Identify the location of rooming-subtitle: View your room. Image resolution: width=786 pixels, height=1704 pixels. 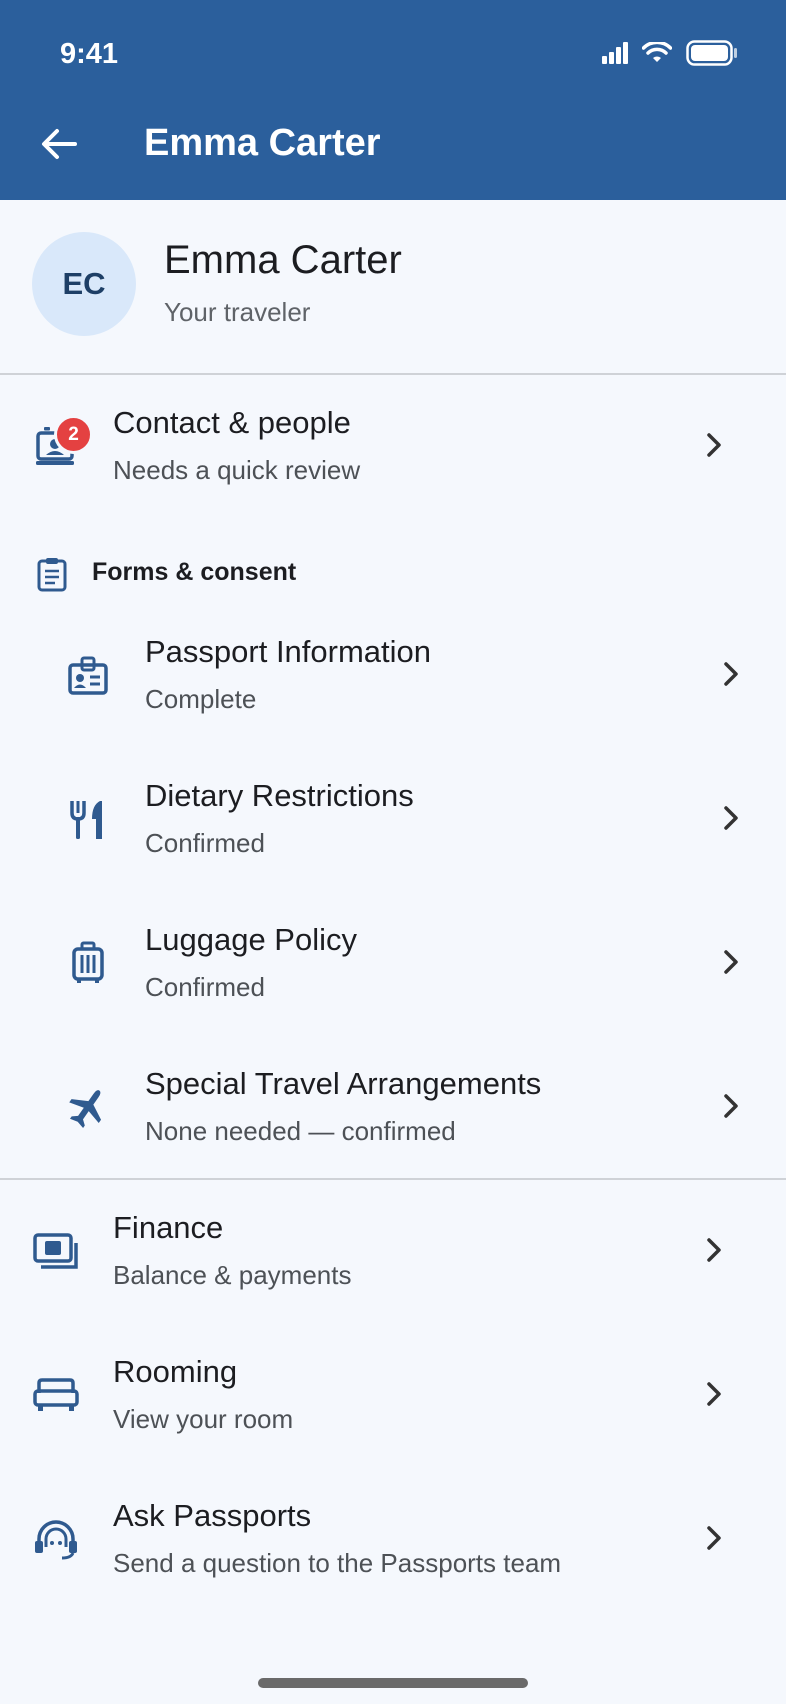
(203, 1419).